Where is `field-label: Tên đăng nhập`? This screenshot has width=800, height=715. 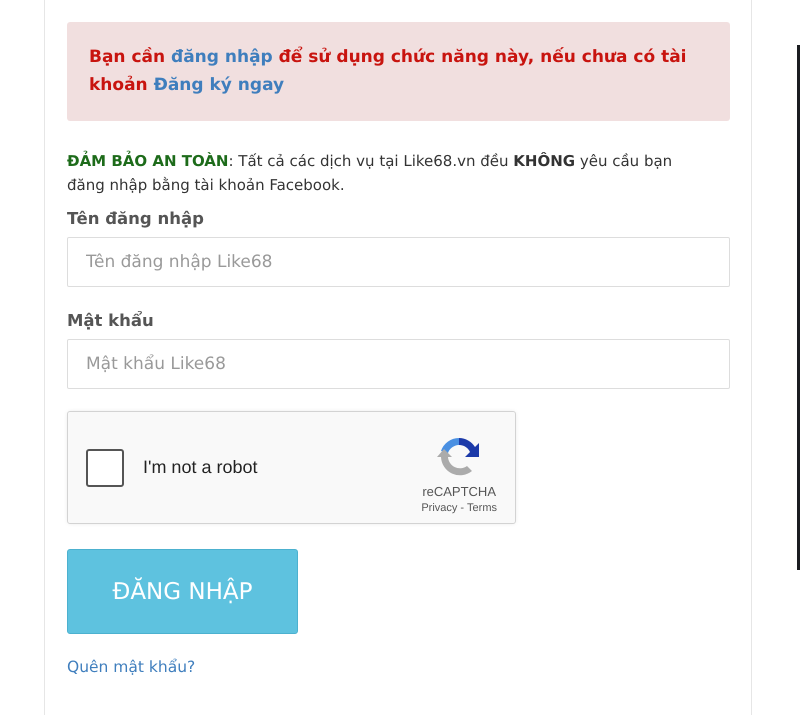 field-label: Tên đăng nhập is located at coordinates (135, 218).